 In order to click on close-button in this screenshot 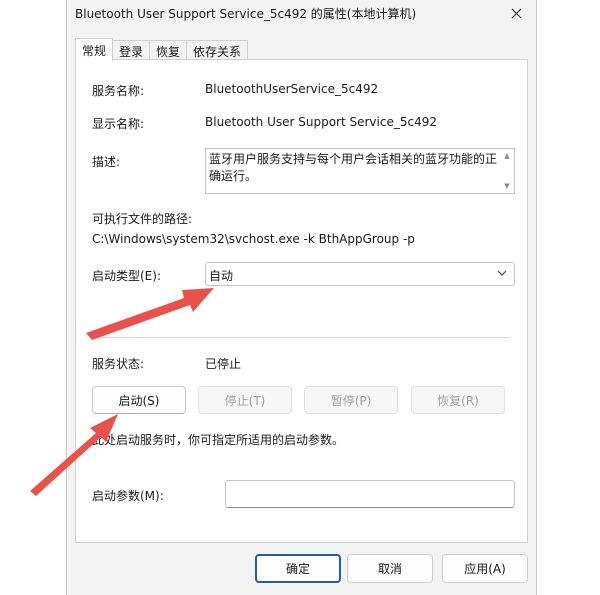, I will do `click(516, 13)`.